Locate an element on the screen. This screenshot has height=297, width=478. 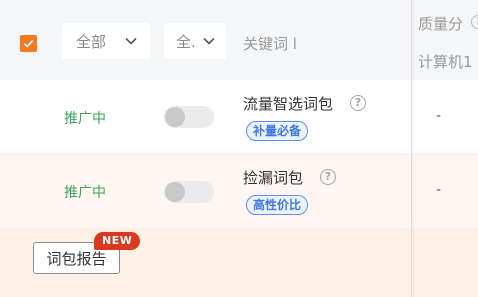
keyword-package-name: 捡漏词包 is located at coordinates (273, 178).